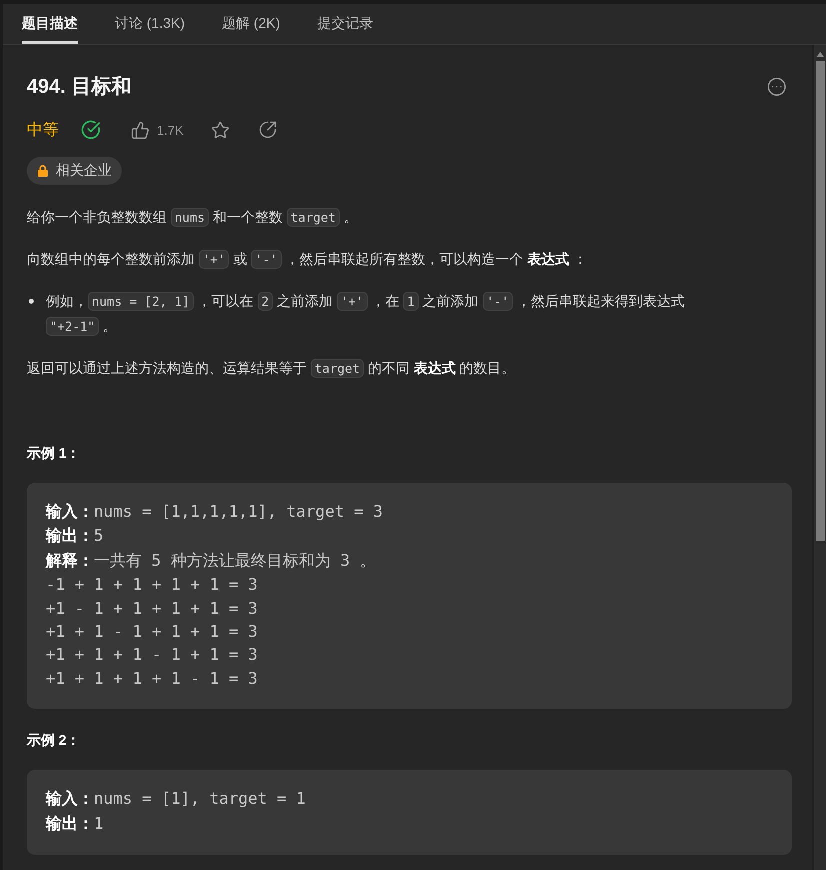 Image resolution: width=826 pixels, height=870 pixels. What do you see at coordinates (267, 130) in the screenshot?
I see `share-icon` at bounding box center [267, 130].